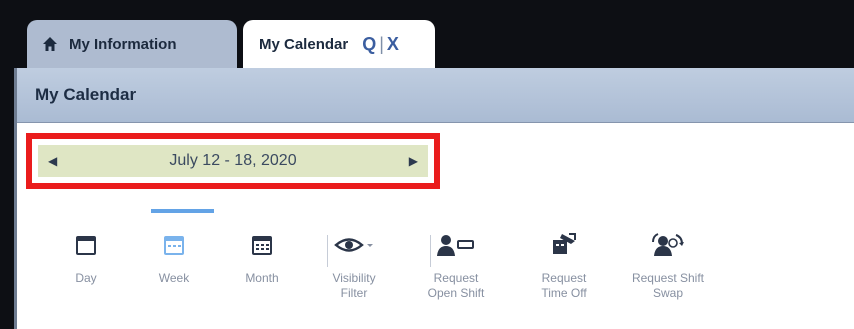  What do you see at coordinates (52, 161) in the screenshot?
I see `previous-week-button: ◀` at bounding box center [52, 161].